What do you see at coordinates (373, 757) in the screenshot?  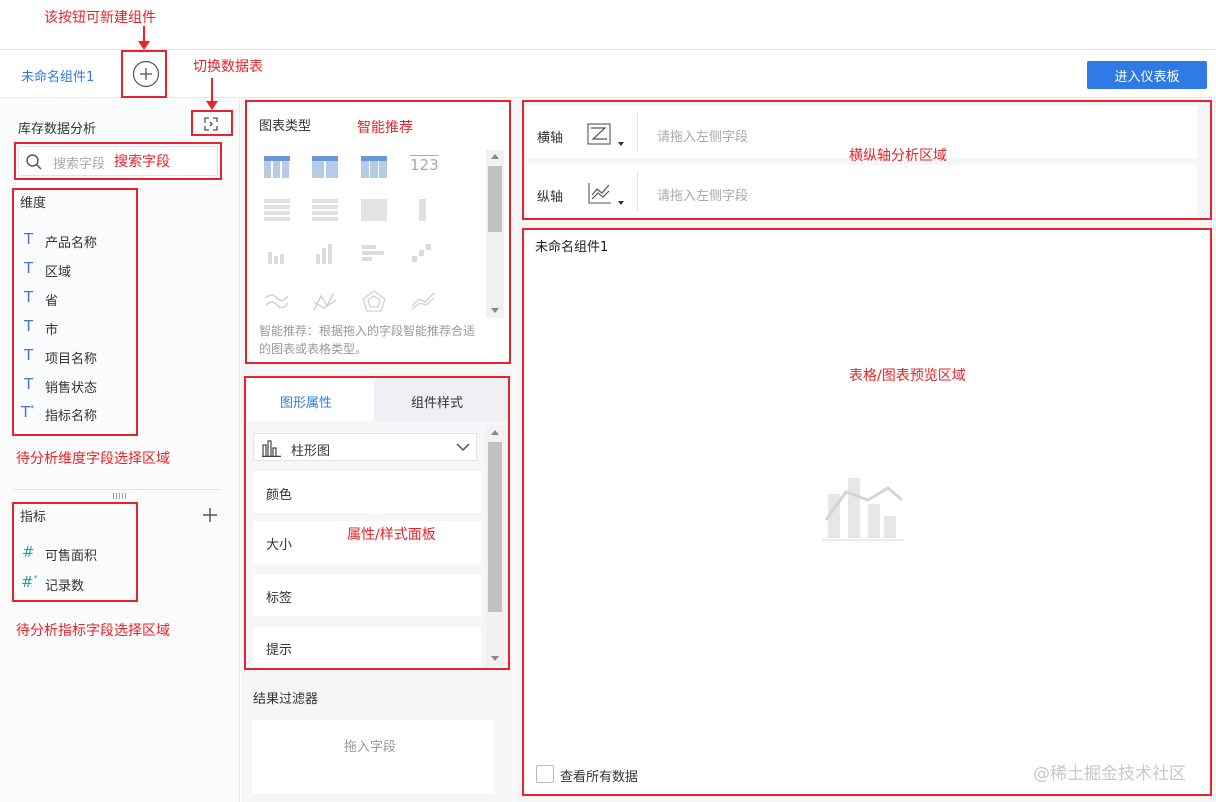 I see `filter-drop-zone: 拖入字段` at bounding box center [373, 757].